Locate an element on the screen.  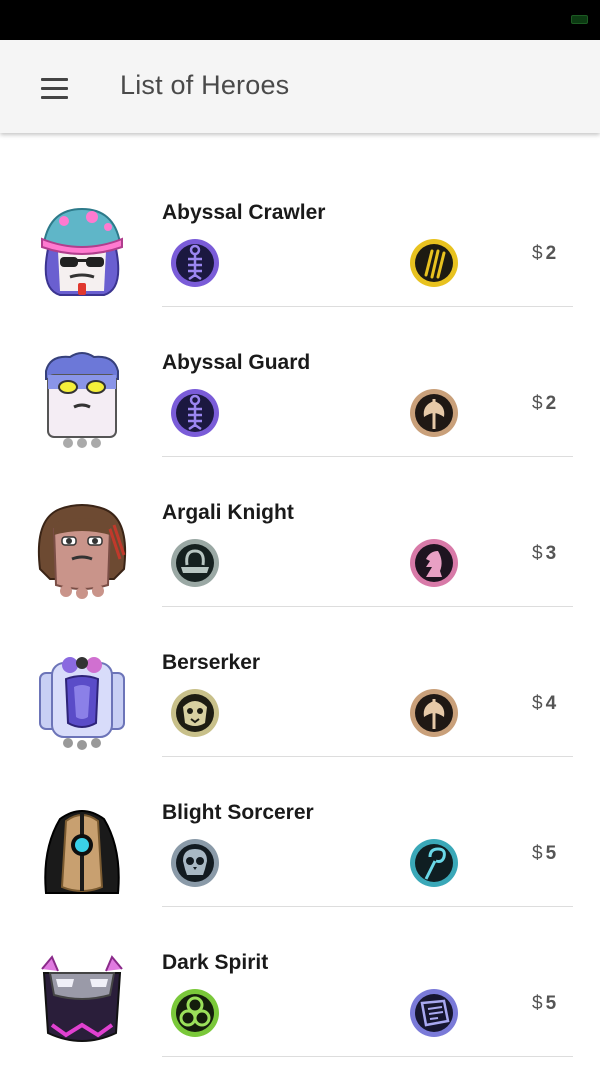
status-bar is located at coordinates (300, 20).